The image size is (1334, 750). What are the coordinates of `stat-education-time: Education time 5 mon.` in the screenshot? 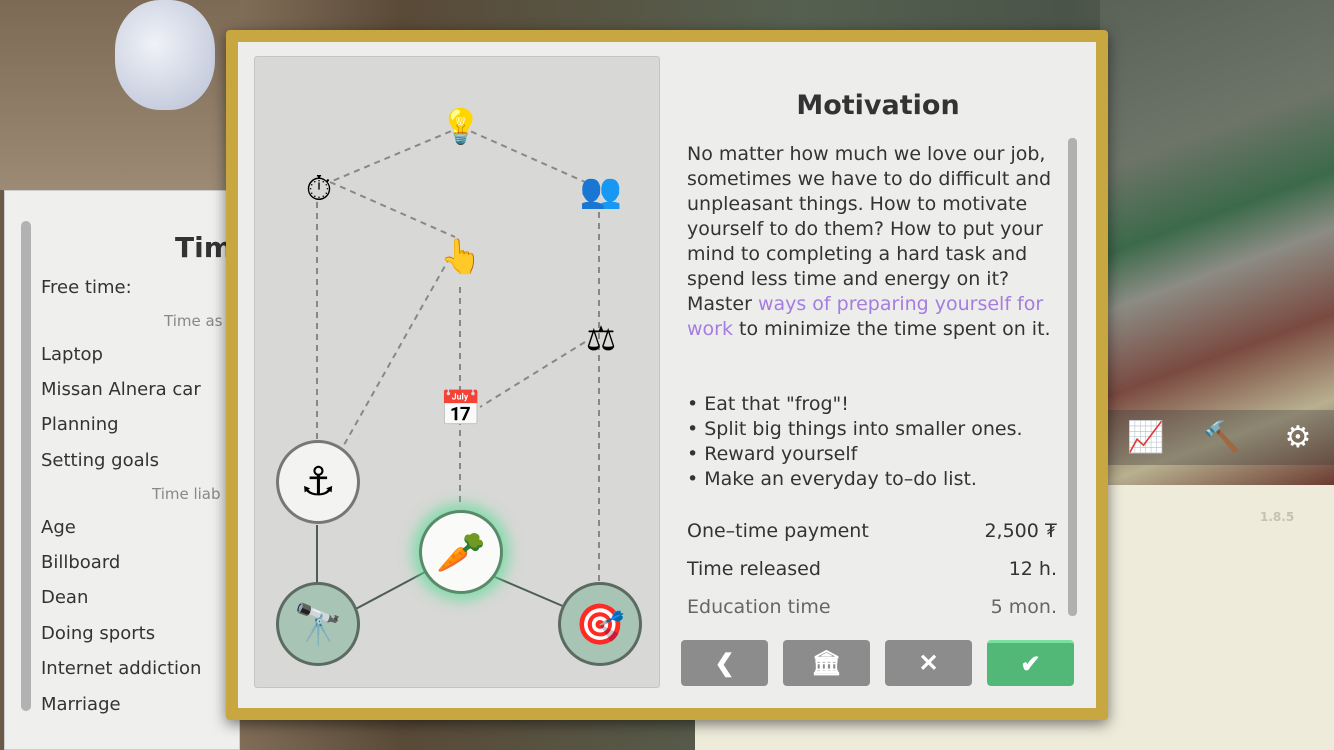 It's located at (872, 615).